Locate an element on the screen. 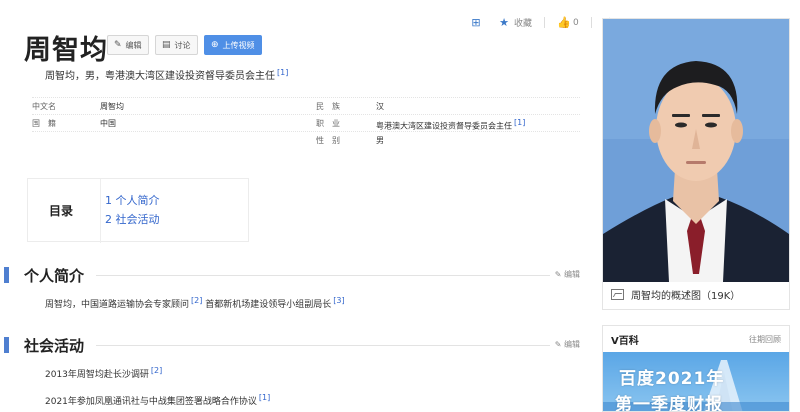  discuss-button: ▤ 讨论 is located at coordinates (176, 45).